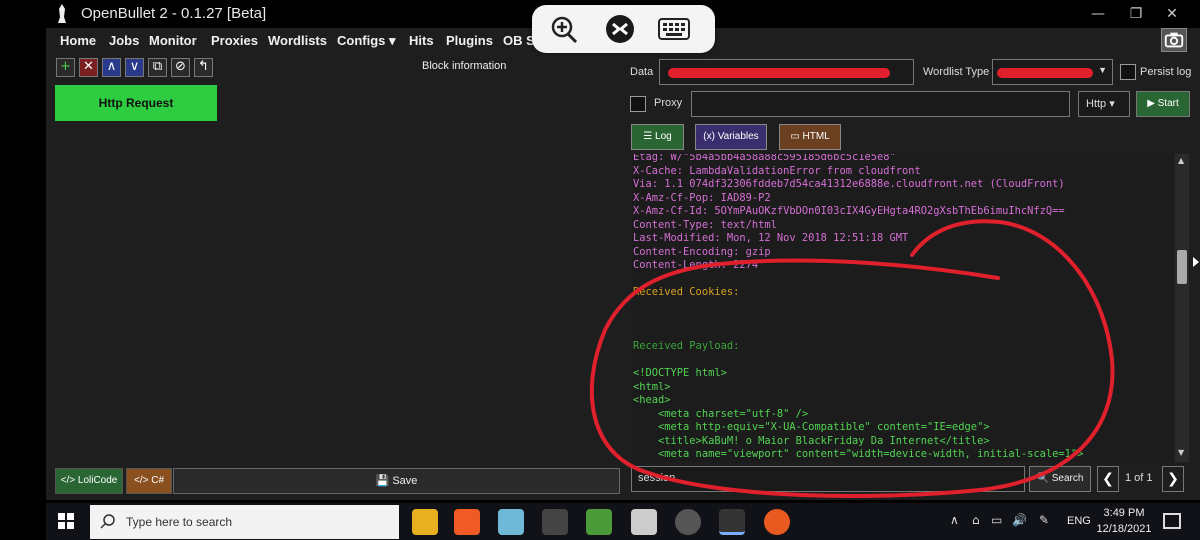 The width and height of the screenshot is (1200, 540). I want to click on notepad-icon, so click(511, 522).